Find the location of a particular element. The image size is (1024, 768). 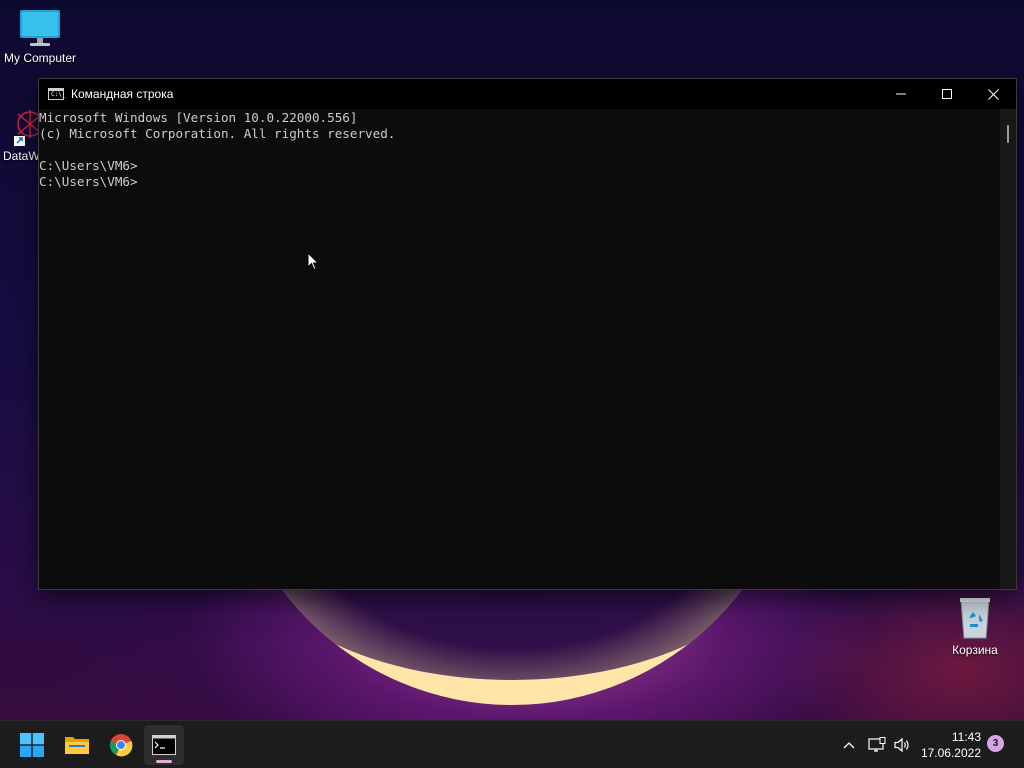

system-clock: 11:43 17.06.2022 is located at coordinates (951, 745).